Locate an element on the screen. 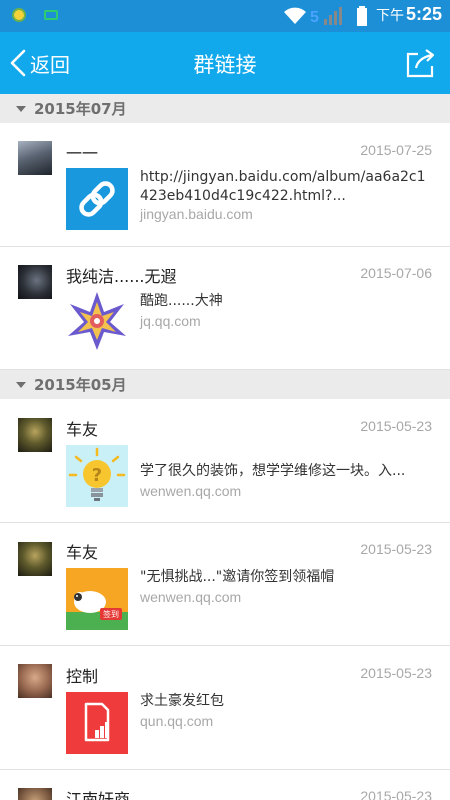 Image resolution: width=450 pixels, height=800 pixels. link-thumbnail: 签到 is located at coordinates (97, 599).